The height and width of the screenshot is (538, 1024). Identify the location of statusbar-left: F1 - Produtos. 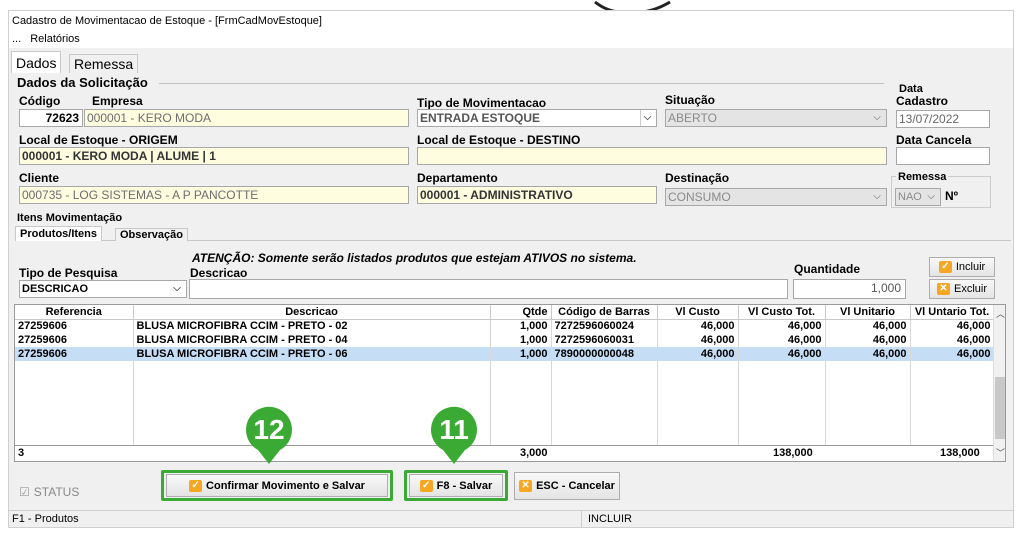
(45, 519).